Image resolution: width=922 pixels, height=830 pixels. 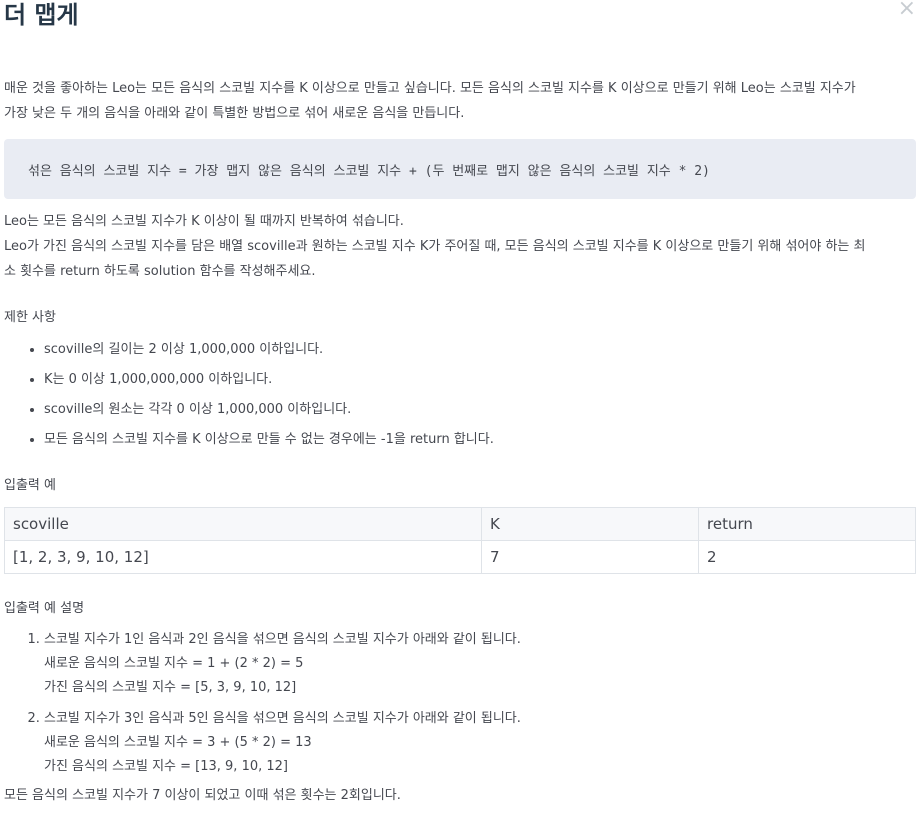 I want to click on constraints-heading: 제한 사항, so click(x=30, y=317).